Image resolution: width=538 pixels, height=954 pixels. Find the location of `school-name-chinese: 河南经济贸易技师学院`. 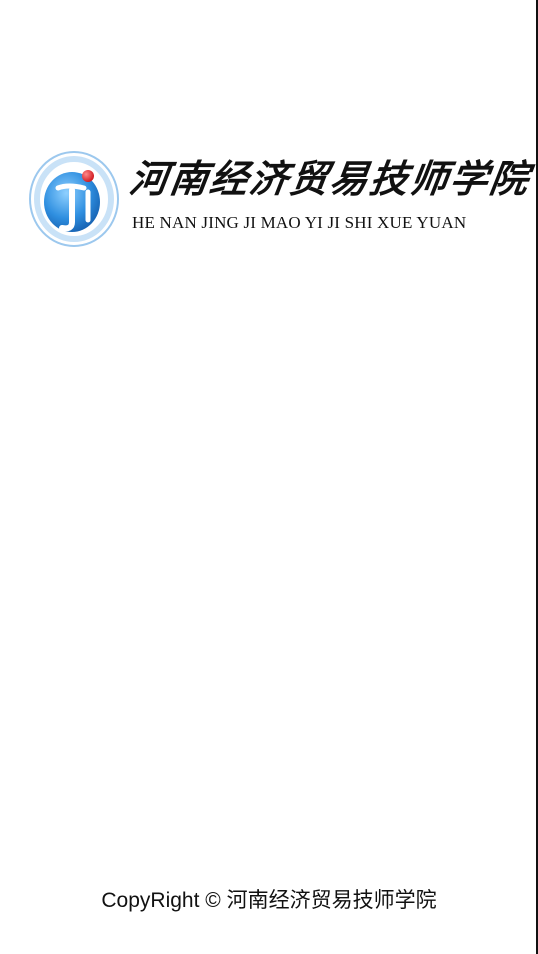

school-name-chinese: 河南经济贸易技师学院 is located at coordinates (330, 178).